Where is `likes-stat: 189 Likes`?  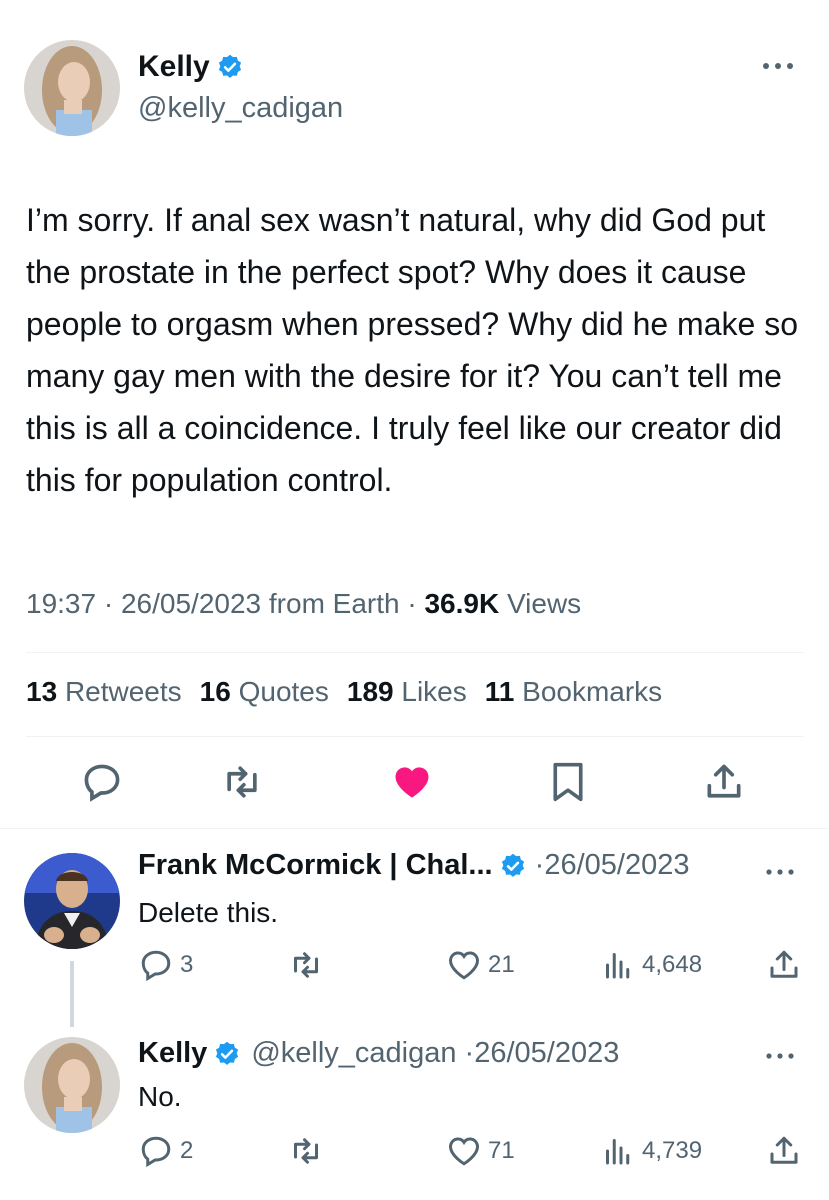 likes-stat: 189 Likes is located at coordinates (407, 692).